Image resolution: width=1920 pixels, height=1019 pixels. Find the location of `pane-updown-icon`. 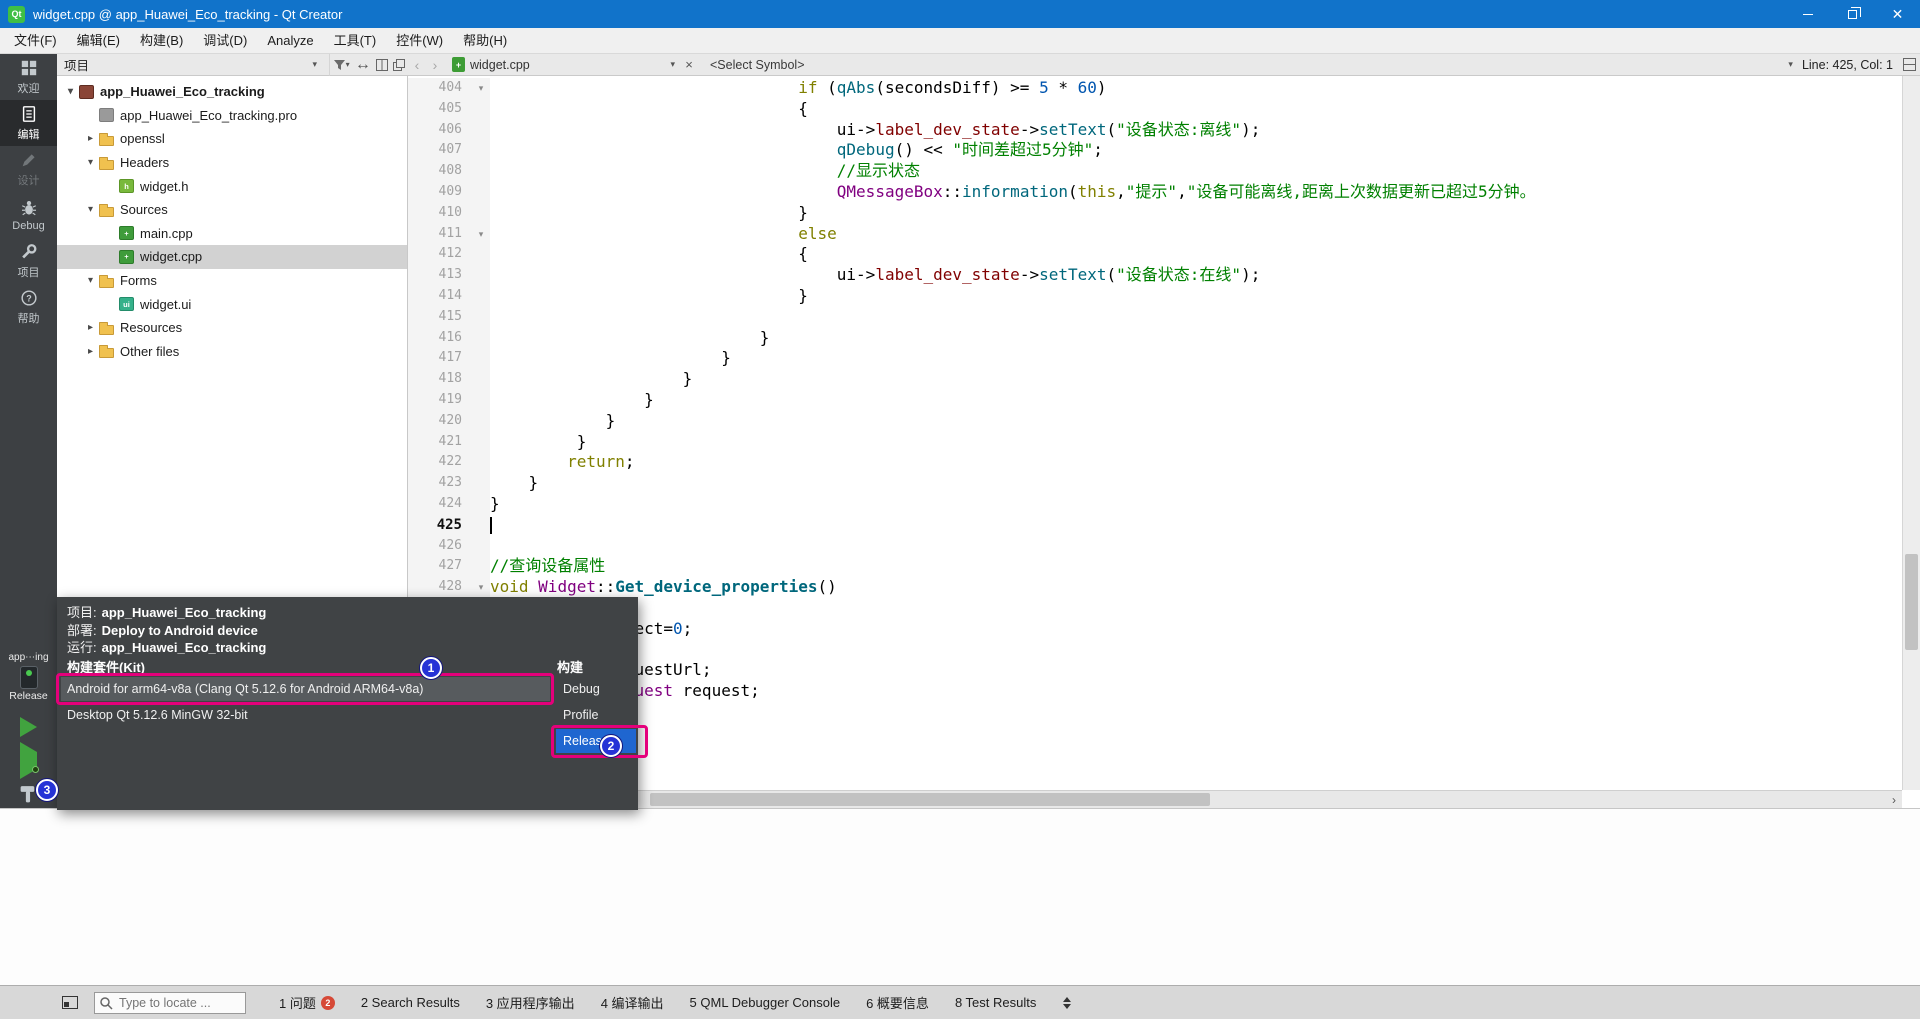

pane-updown-icon is located at coordinates (1067, 1002).